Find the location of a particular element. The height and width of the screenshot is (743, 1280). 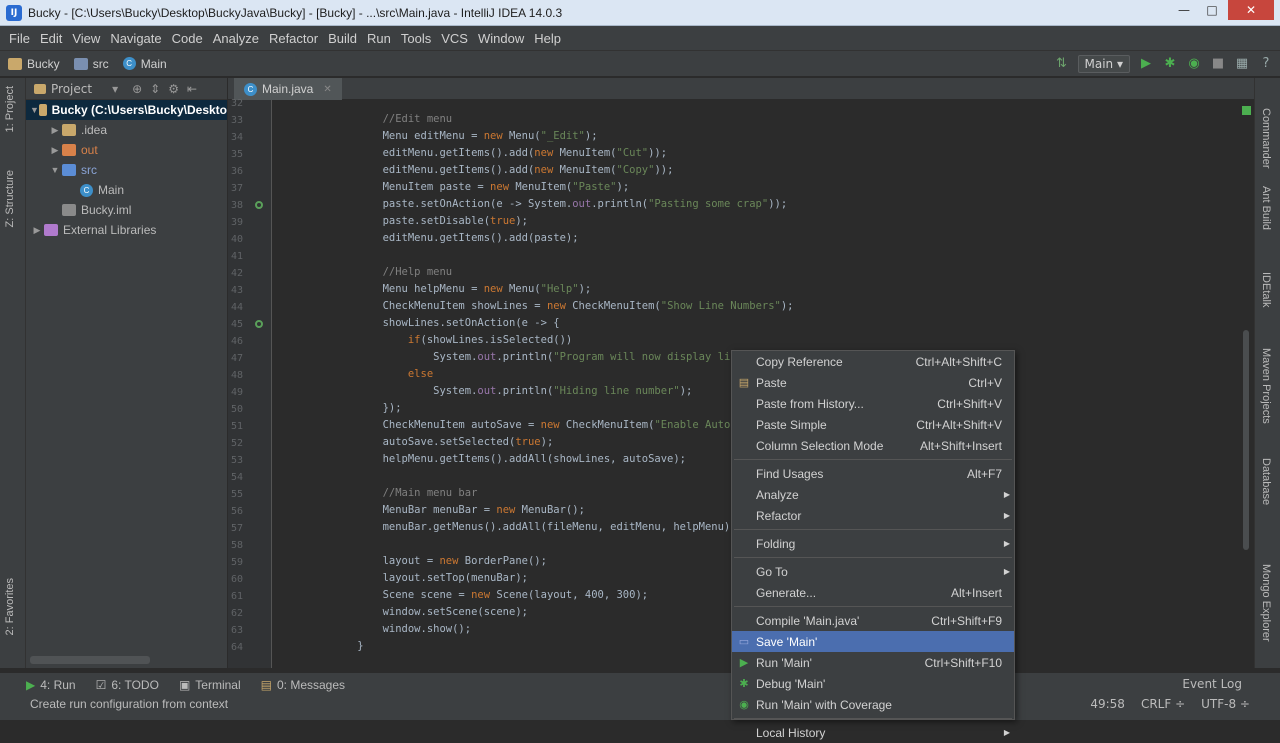

sync-icon: ⊕ is located at coordinates (137, 89).